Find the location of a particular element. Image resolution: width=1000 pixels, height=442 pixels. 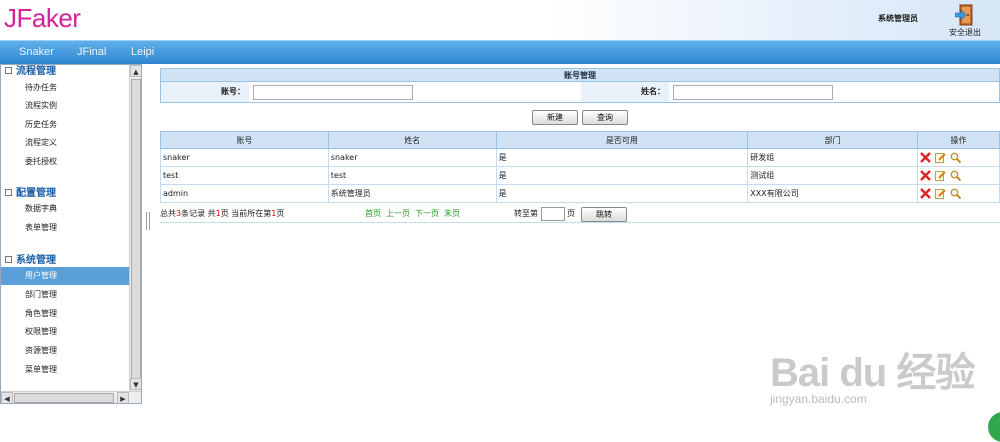

pager-text: 当前所在第 is located at coordinates (251, 213).